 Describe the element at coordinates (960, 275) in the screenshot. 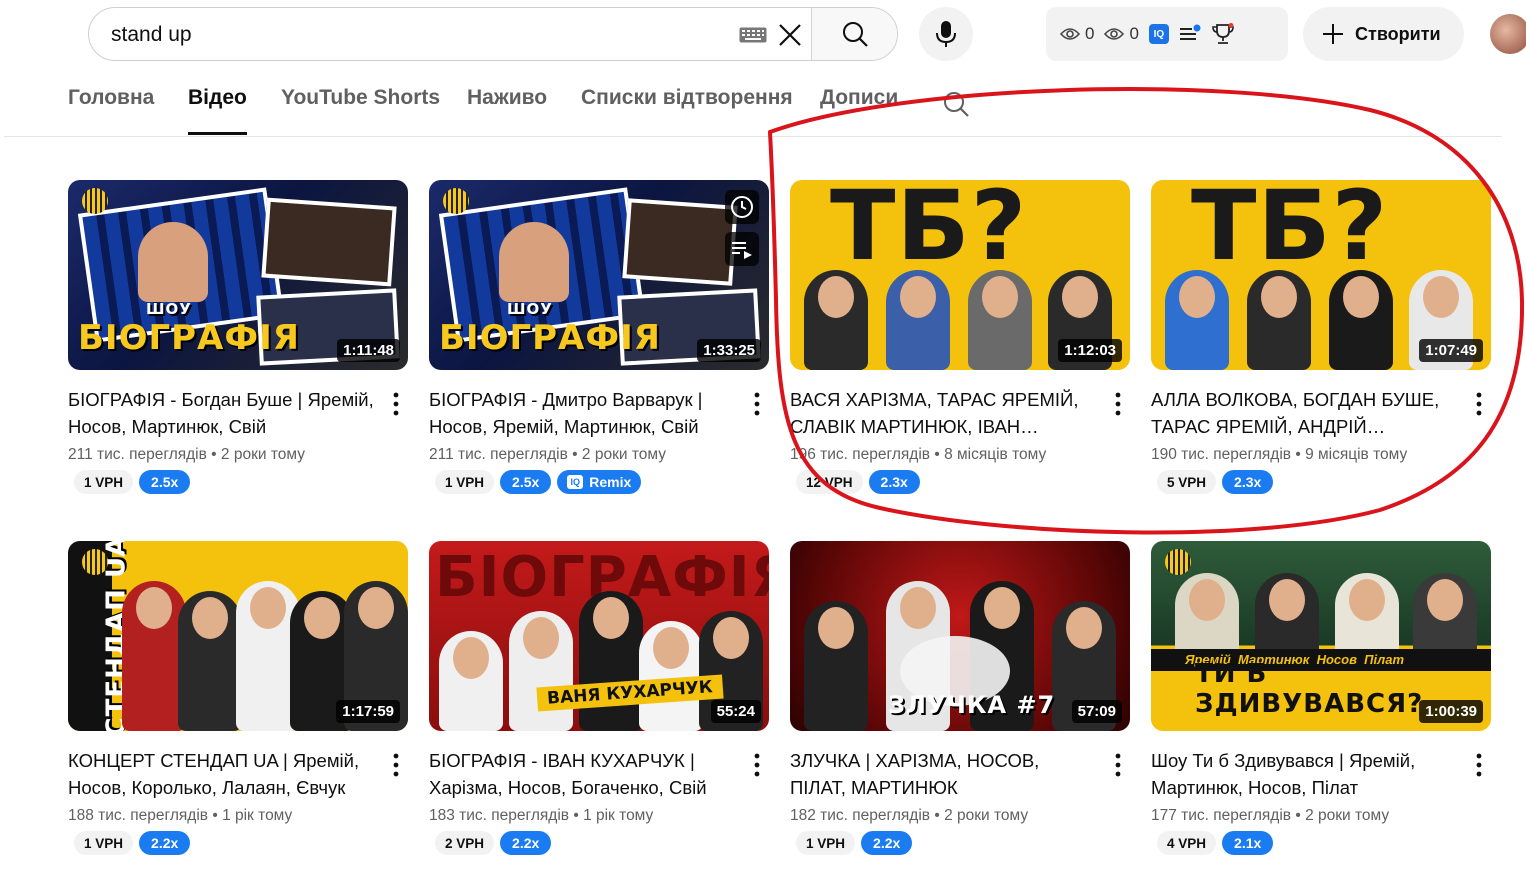

I see `video-thumbnail: ТБ? 1:12:03` at that location.